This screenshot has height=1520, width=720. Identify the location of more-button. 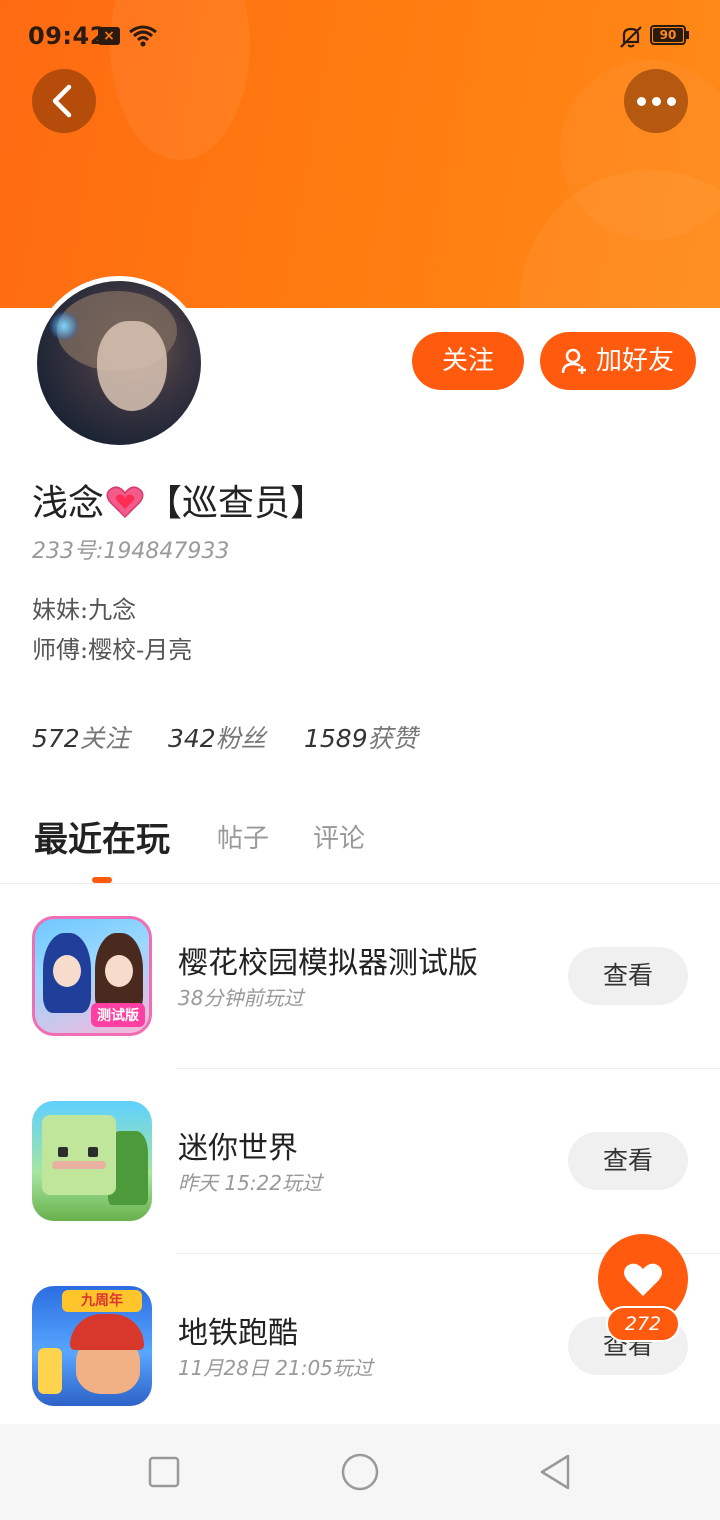
(656, 101).